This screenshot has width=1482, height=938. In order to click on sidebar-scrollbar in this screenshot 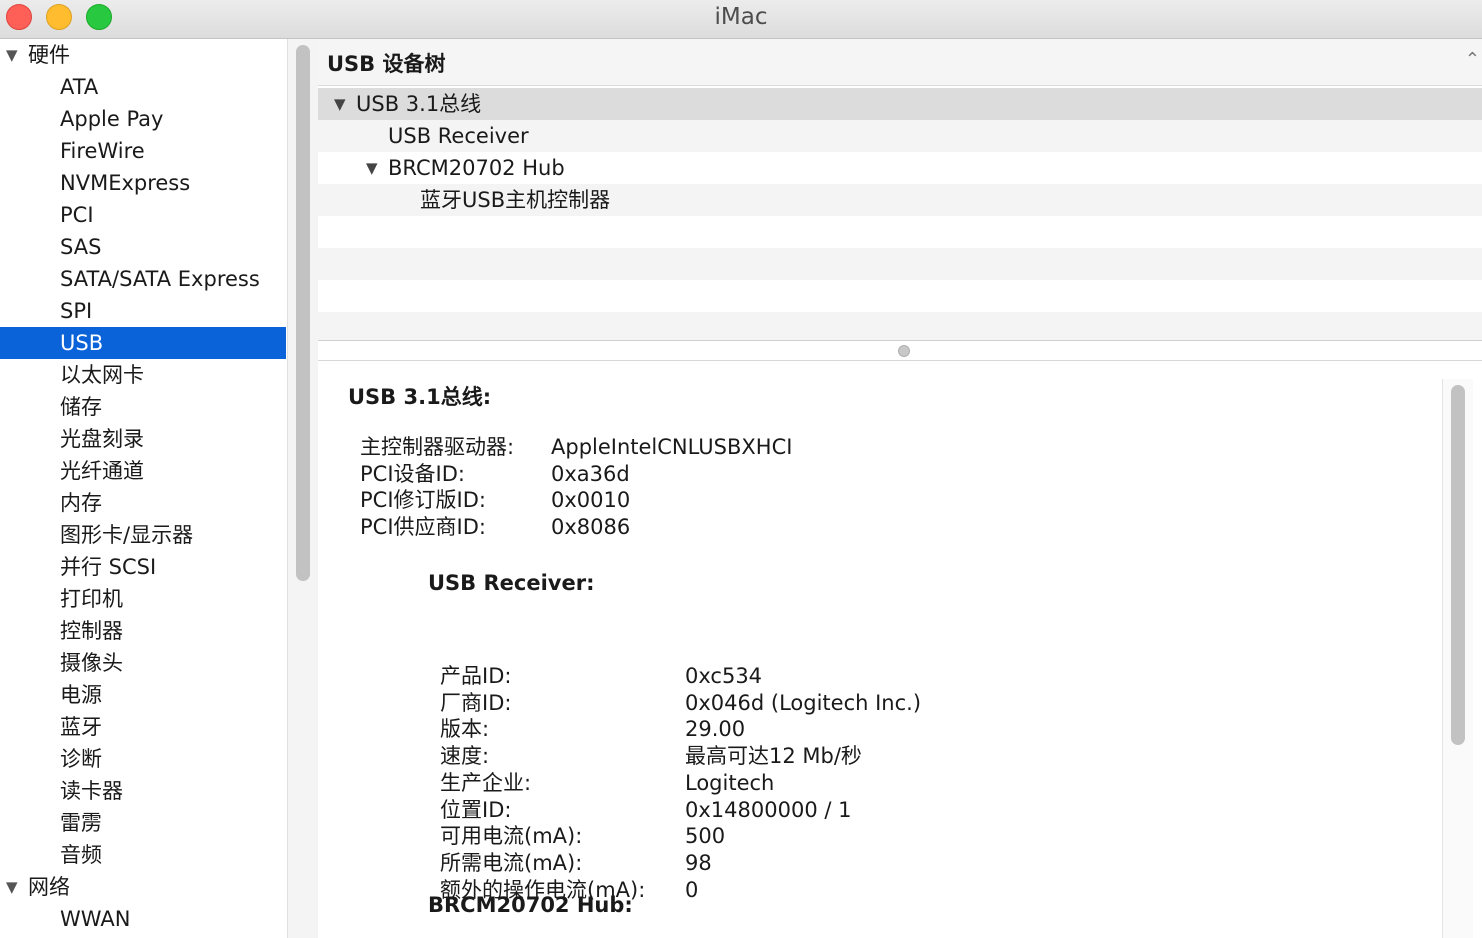, I will do `click(303, 488)`.